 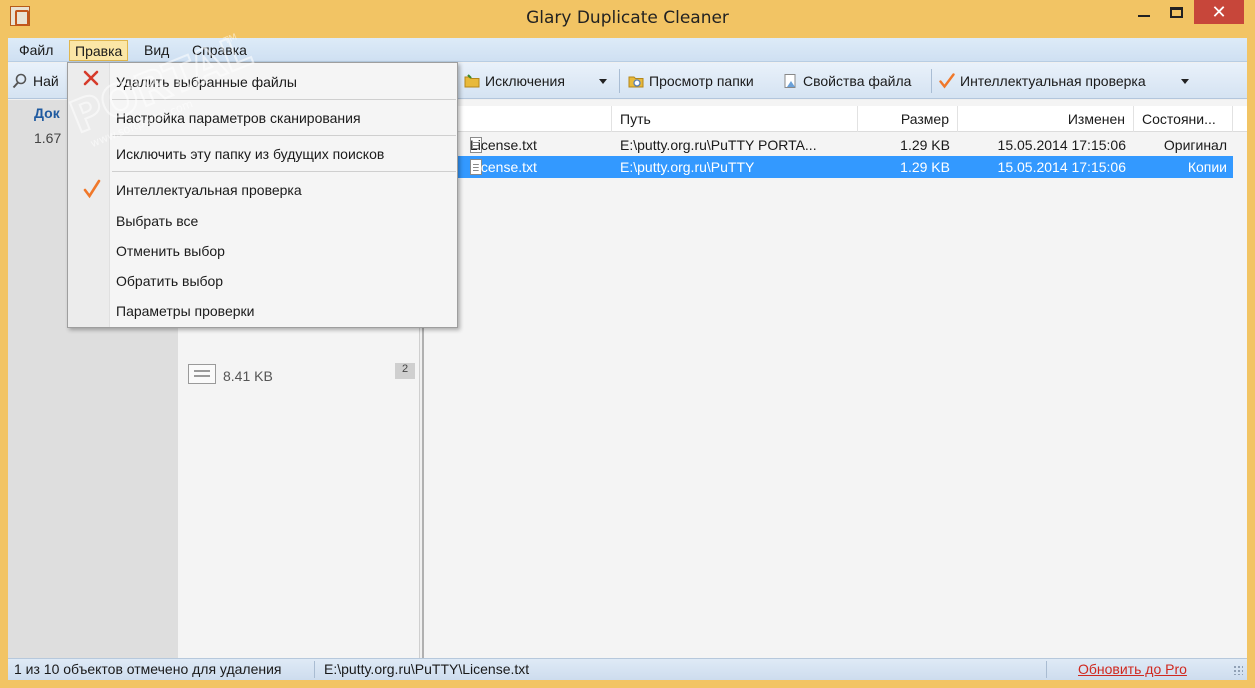 What do you see at coordinates (209, 190) in the screenshot?
I see `menu-item-smart-check: Интеллектуальная проверка` at bounding box center [209, 190].